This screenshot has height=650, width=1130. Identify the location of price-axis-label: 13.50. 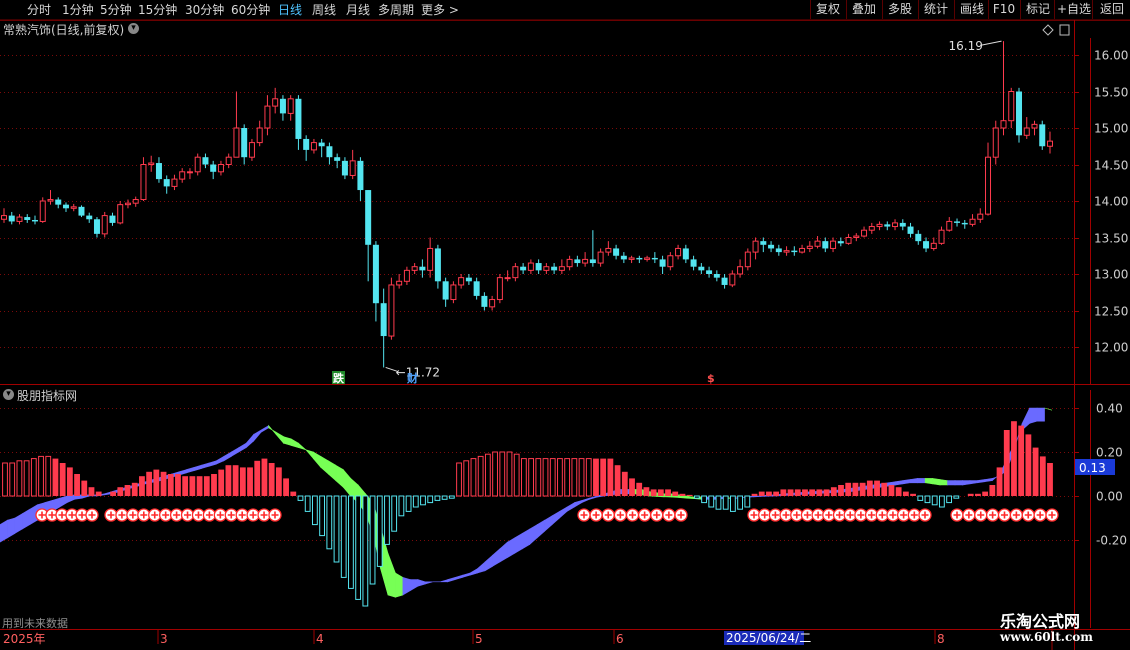
(1111, 239).